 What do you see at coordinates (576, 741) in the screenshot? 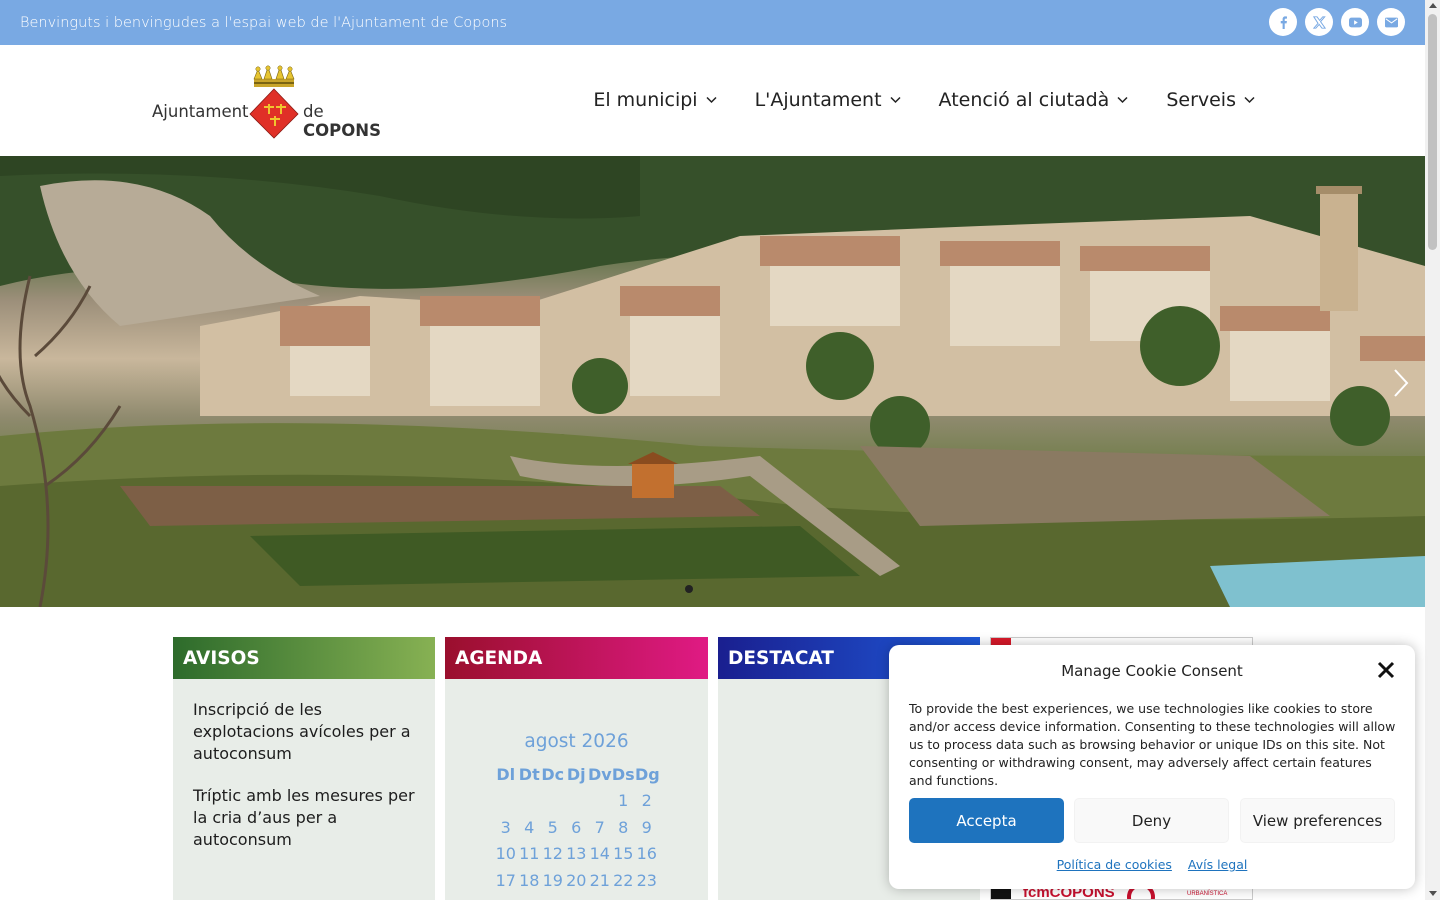
I see `calendar-month: agost 2026` at bounding box center [576, 741].